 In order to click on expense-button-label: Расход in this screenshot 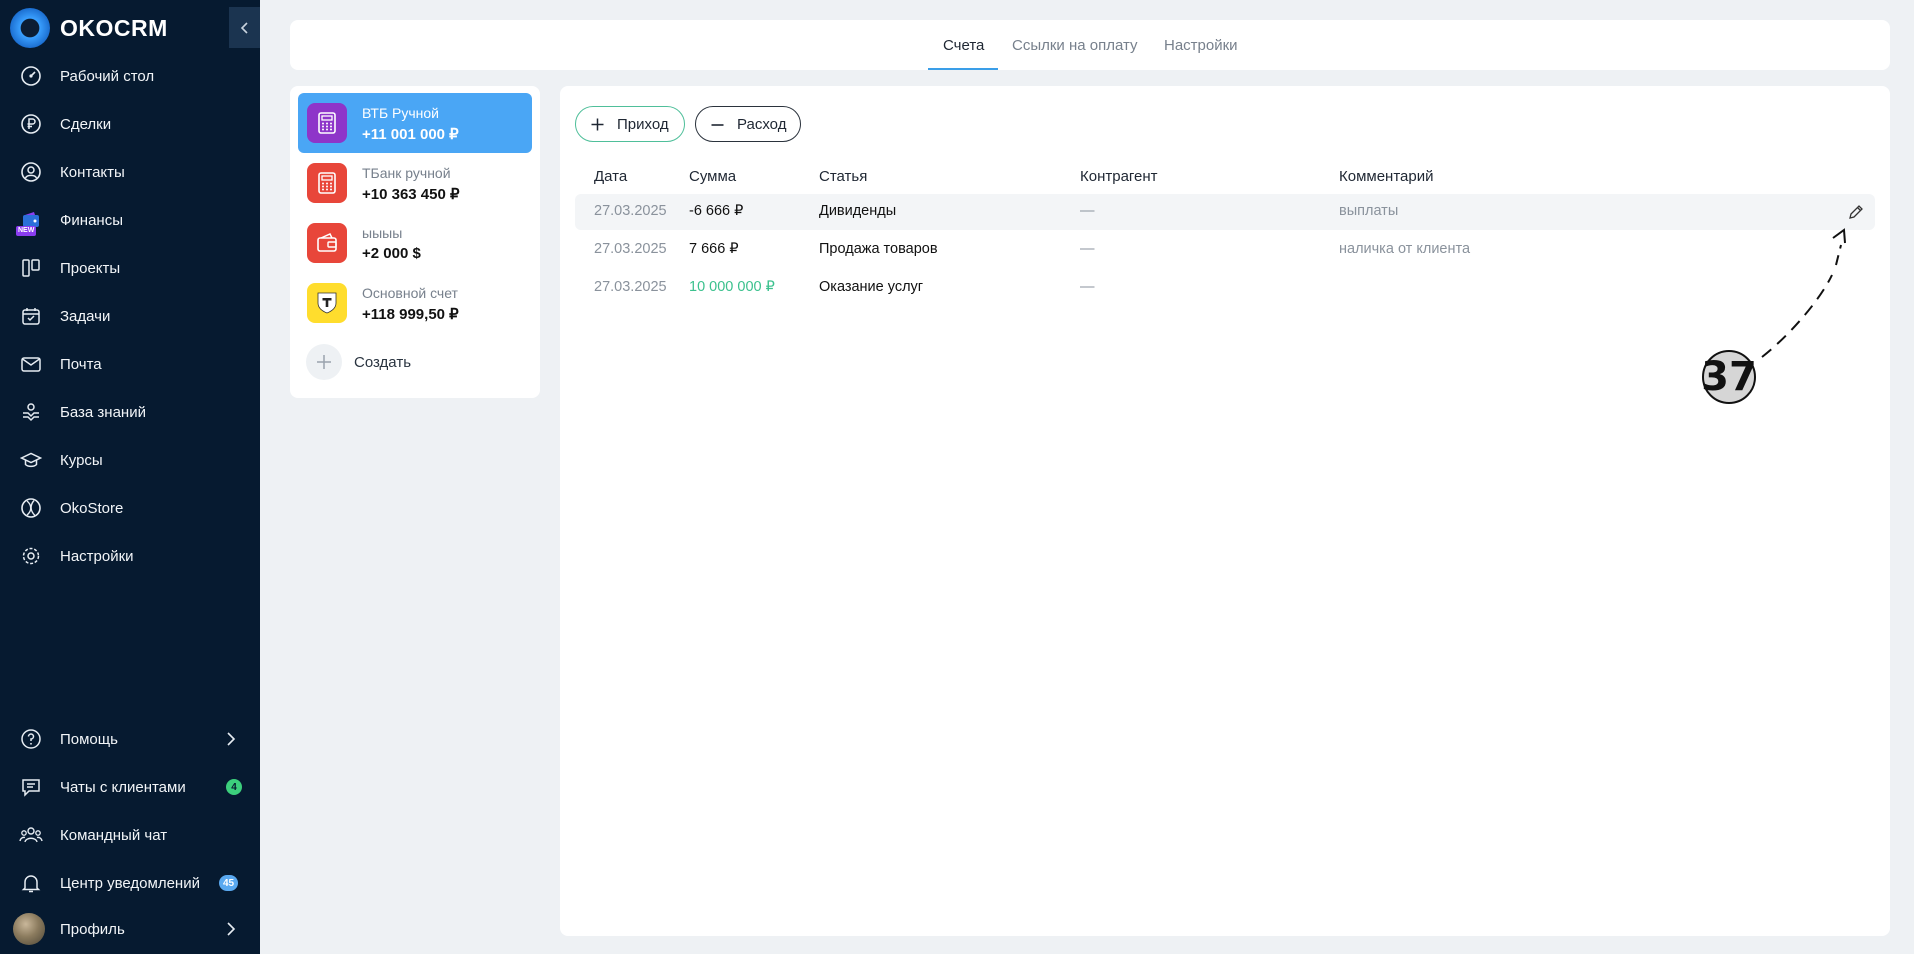, I will do `click(762, 124)`.